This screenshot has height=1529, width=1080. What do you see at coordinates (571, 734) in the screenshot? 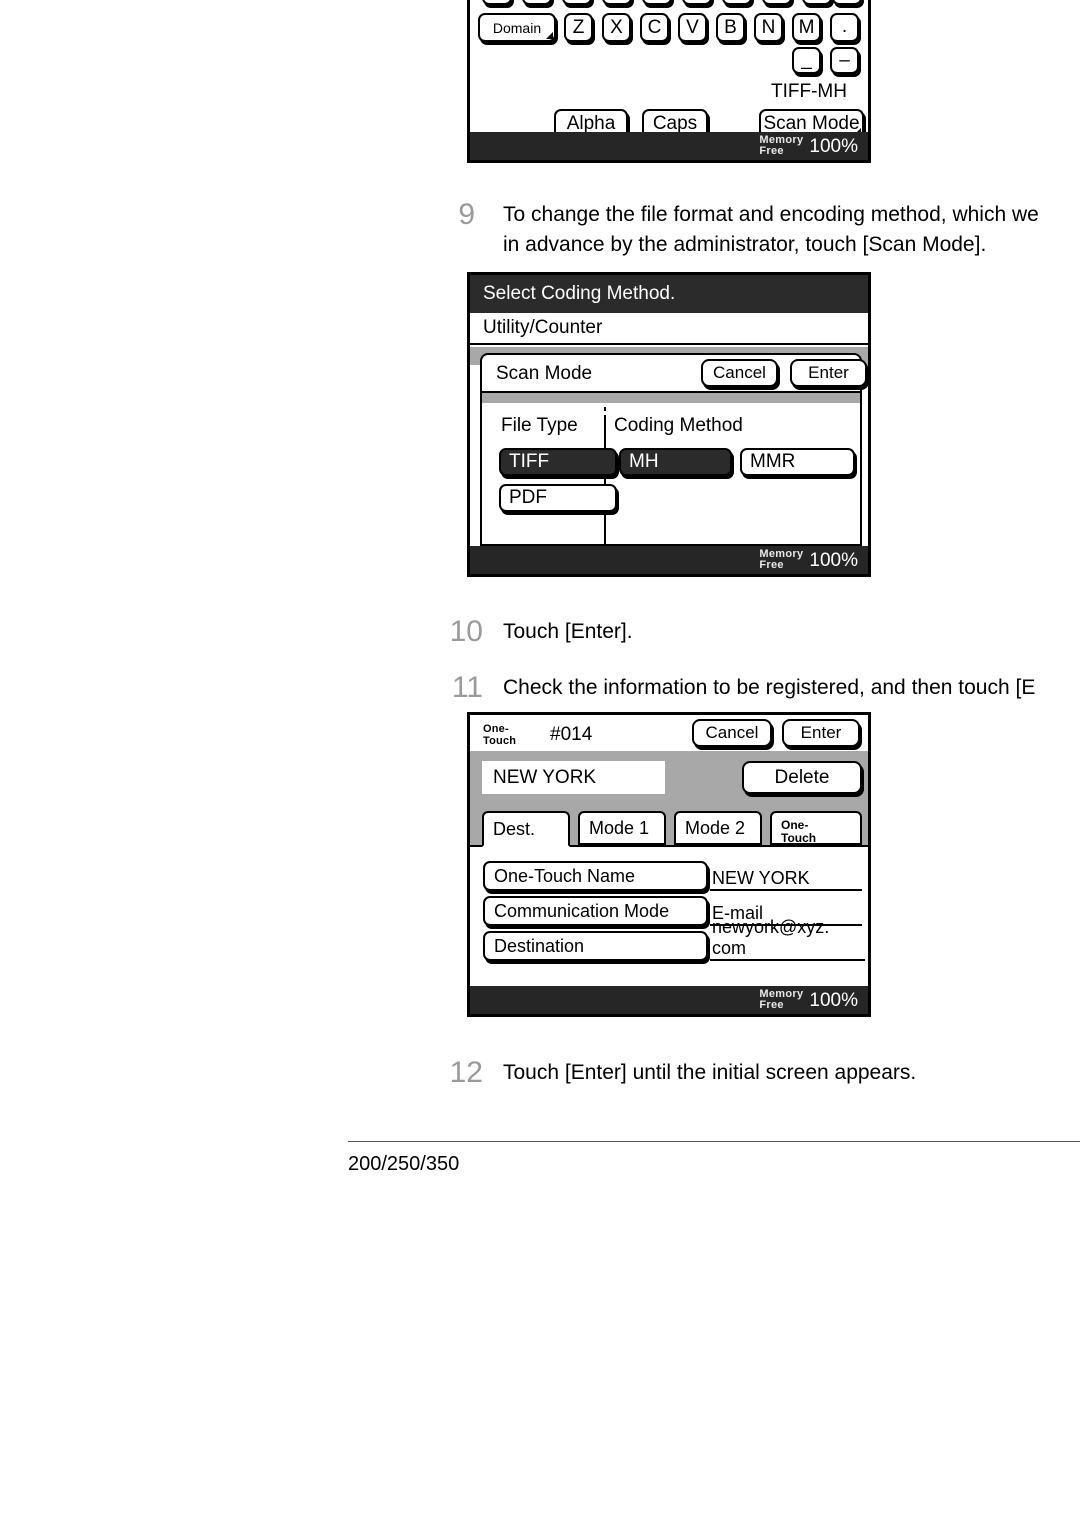
I see `entry-number: #014` at bounding box center [571, 734].